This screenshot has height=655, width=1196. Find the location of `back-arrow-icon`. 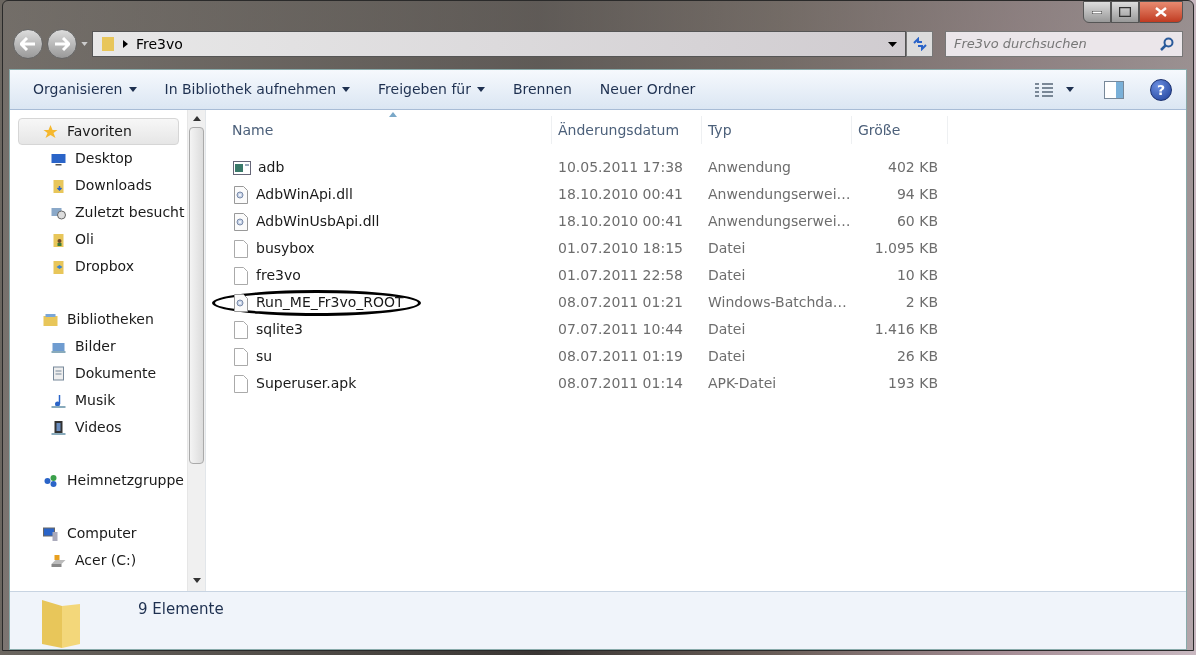

back-arrow-icon is located at coordinates (28, 44).